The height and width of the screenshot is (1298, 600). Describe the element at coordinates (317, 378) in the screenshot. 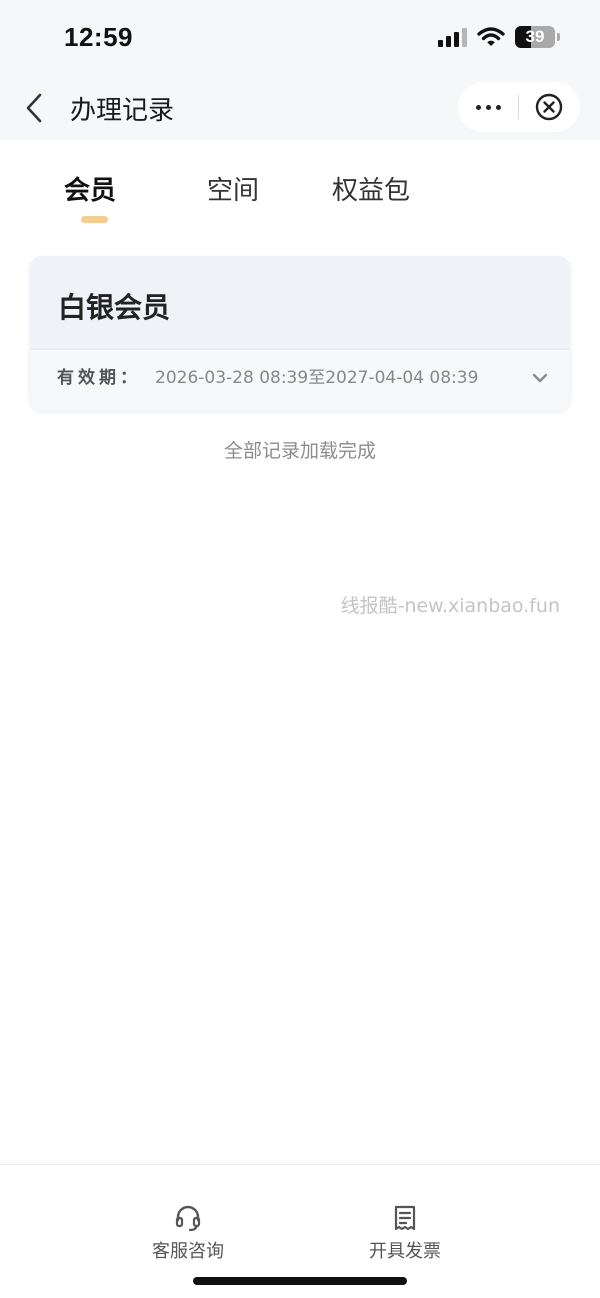

I see `validity-value: 2026-03-28 08:39至2027-04-04 08:39` at that location.